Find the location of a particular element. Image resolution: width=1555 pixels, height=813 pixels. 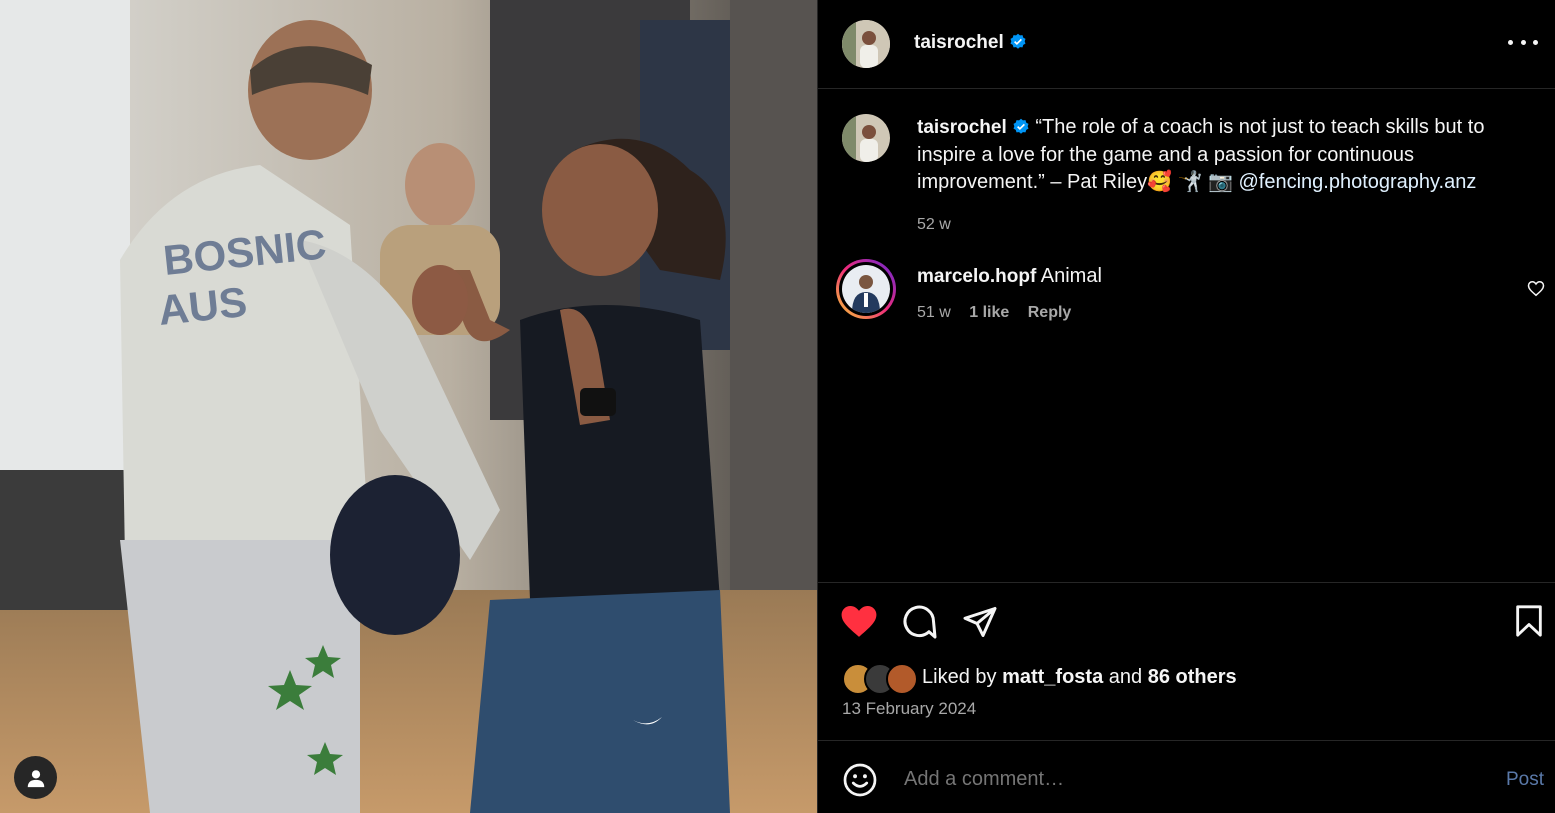

author-name-row: taisrochel is located at coordinates (970, 43).